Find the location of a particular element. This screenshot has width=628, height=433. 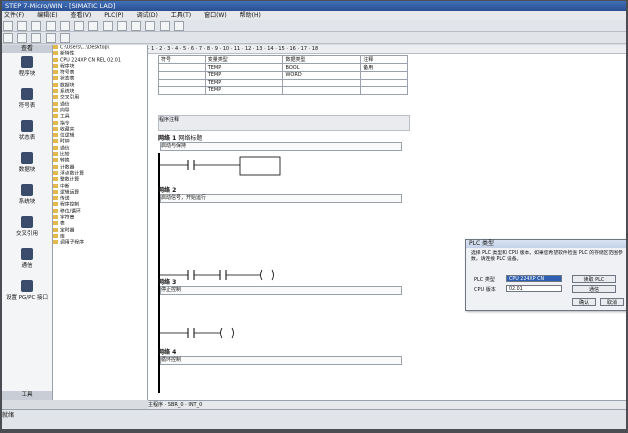

tab-int0: INT_0 is located at coordinates (195, 405).